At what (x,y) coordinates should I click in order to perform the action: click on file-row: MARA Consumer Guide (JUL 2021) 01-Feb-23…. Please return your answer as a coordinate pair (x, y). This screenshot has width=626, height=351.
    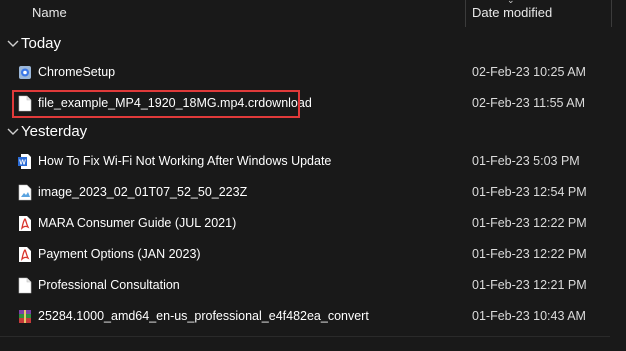
    Looking at the image, I should click on (305, 223).